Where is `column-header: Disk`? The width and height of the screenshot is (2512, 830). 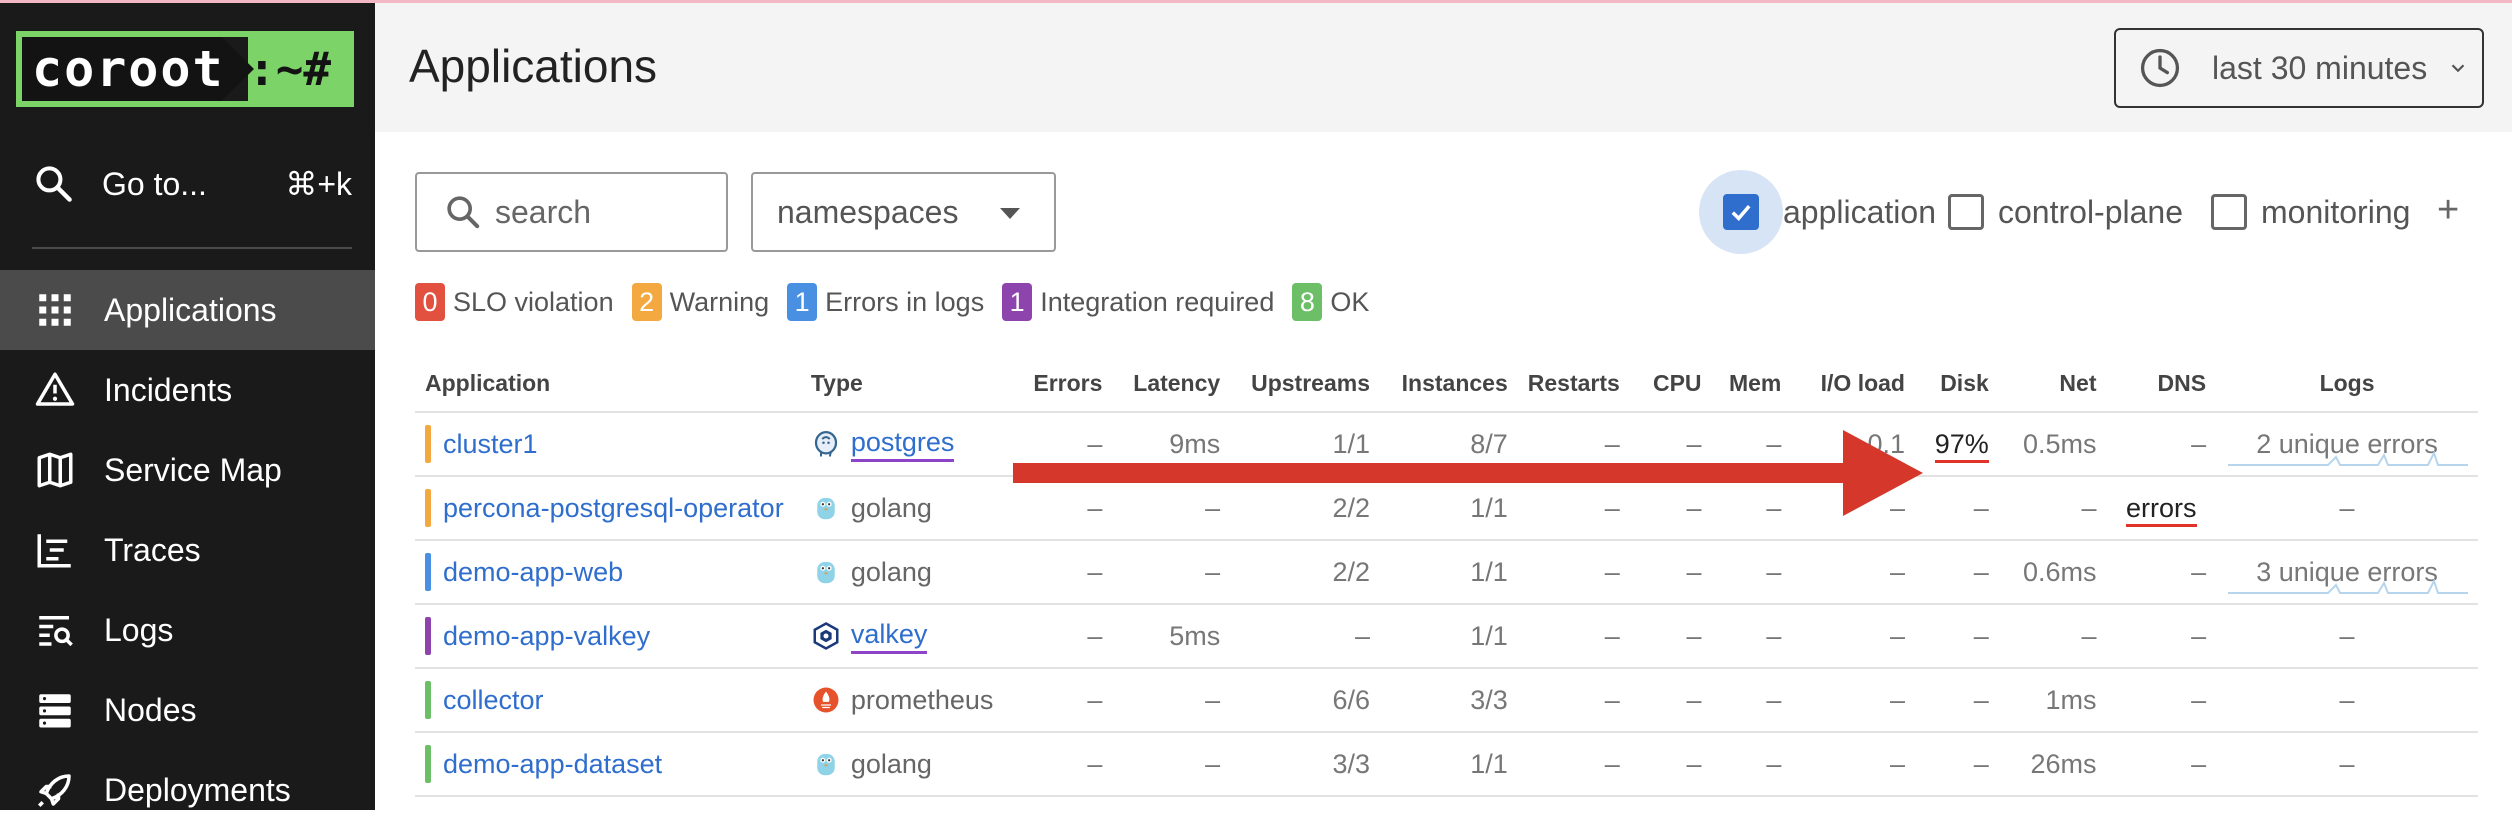 column-header: Disk is located at coordinates (1956, 384).